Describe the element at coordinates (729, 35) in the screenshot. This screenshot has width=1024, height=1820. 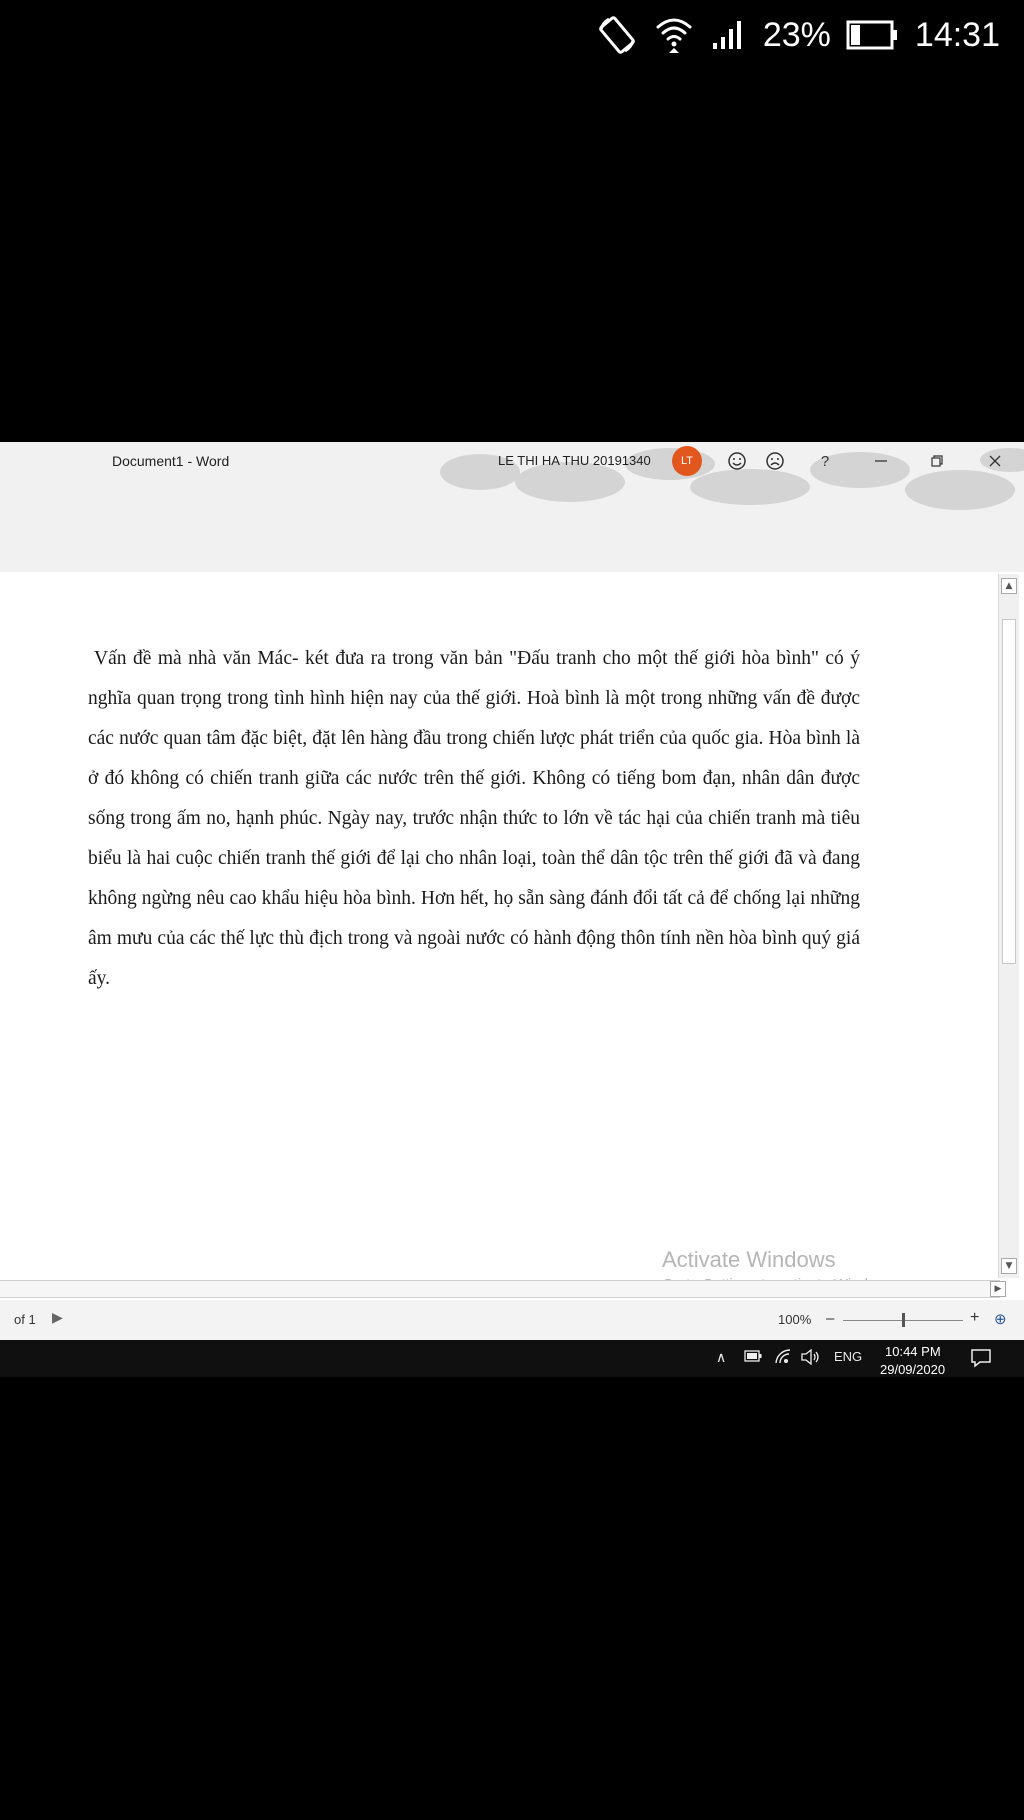
I see `signal-icon` at that location.